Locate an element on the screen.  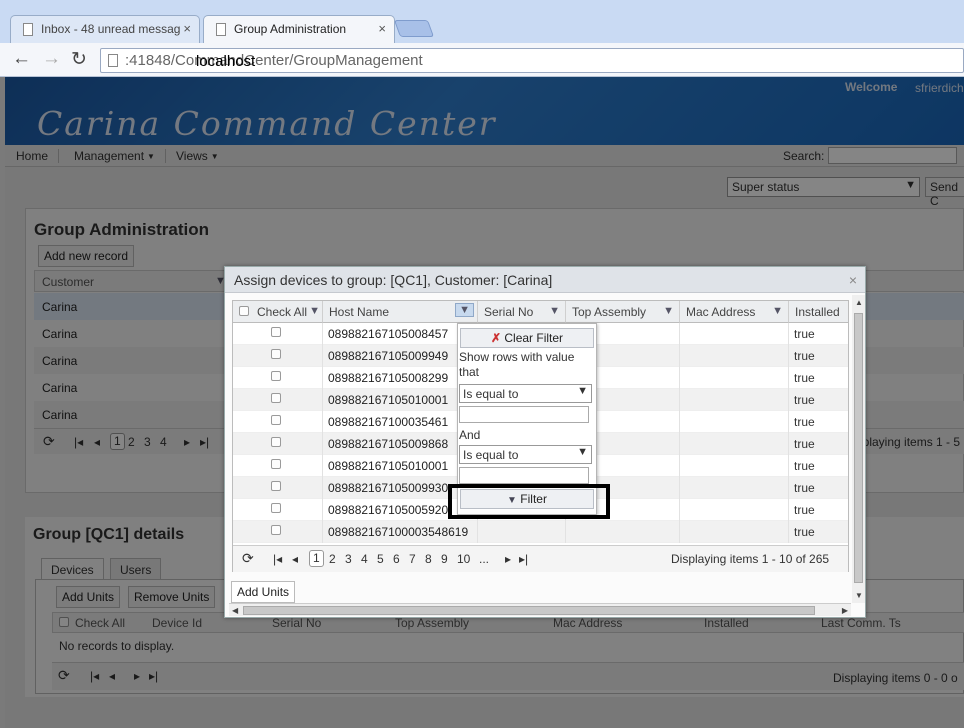
clear-filter-button: ✗ Clear Filter is located at coordinates (527, 338).